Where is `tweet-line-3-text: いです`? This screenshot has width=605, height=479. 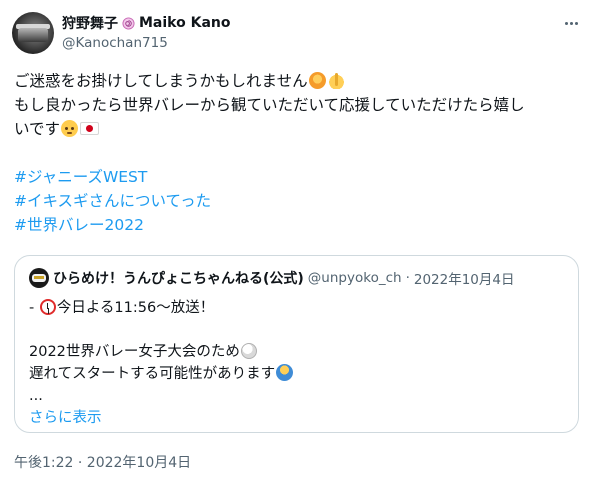
tweet-line-3-text: いです is located at coordinates (37, 129).